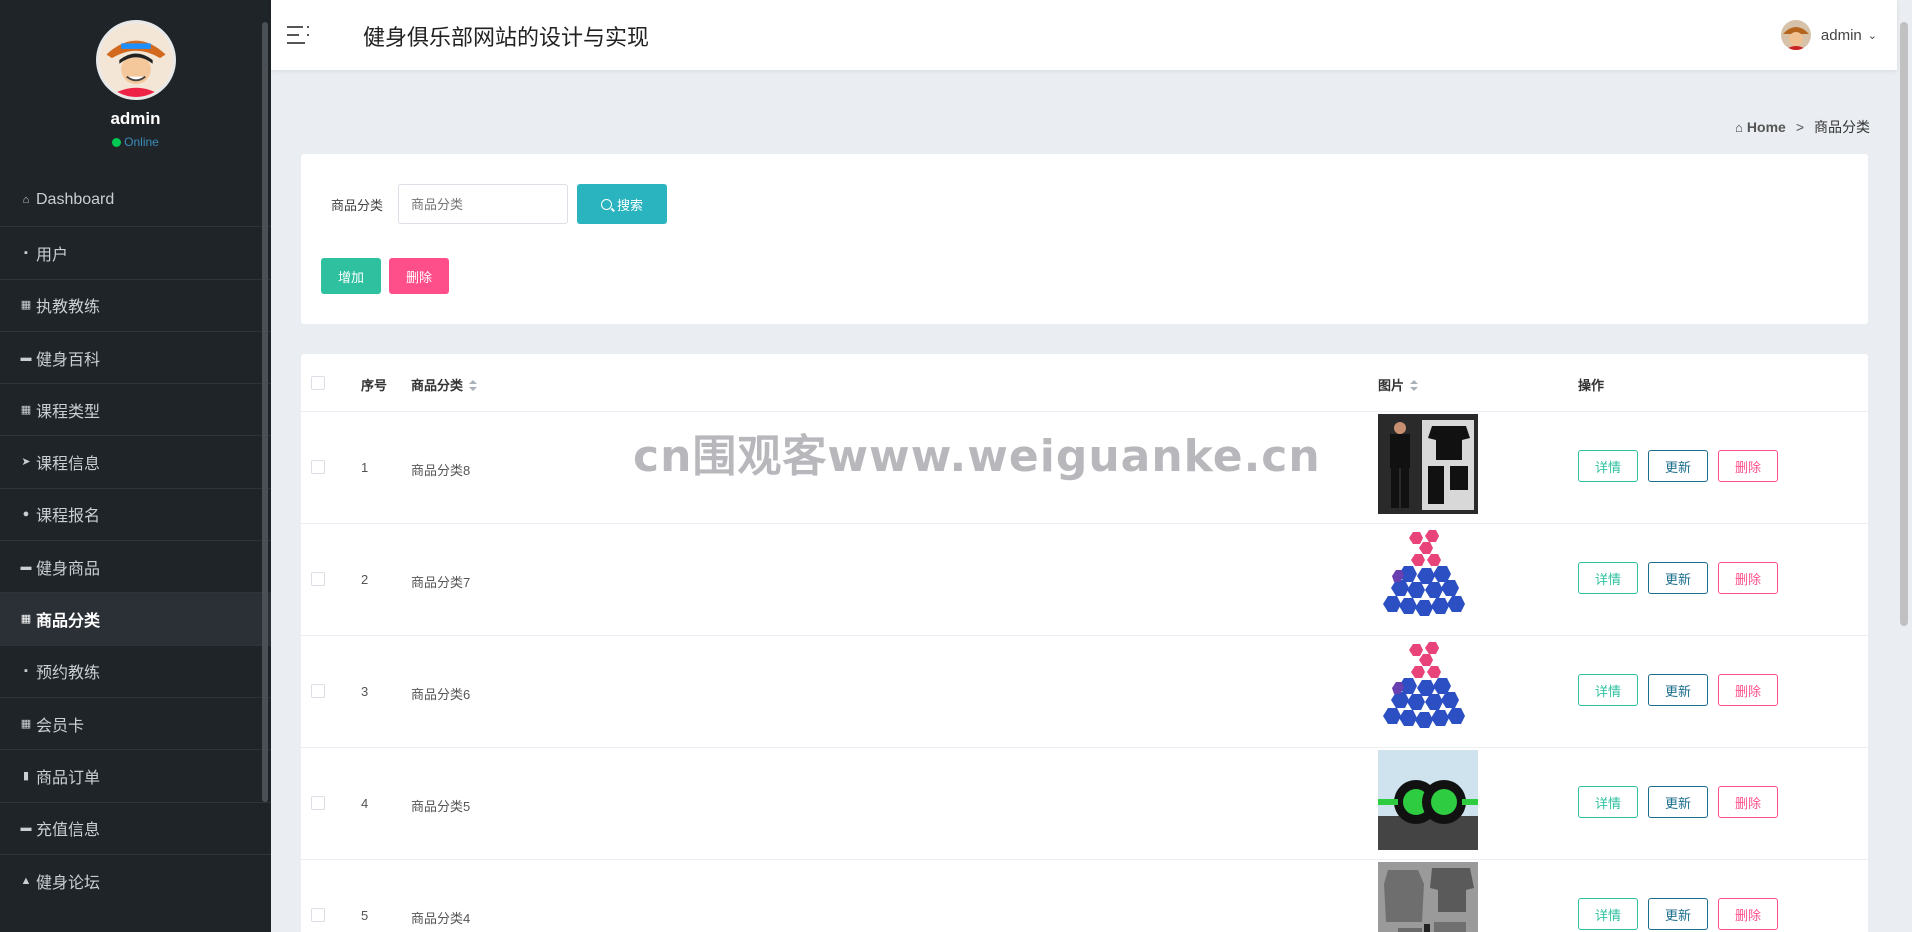 The width and height of the screenshot is (1912, 932). I want to click on row-index: 5, so click(365, 915).